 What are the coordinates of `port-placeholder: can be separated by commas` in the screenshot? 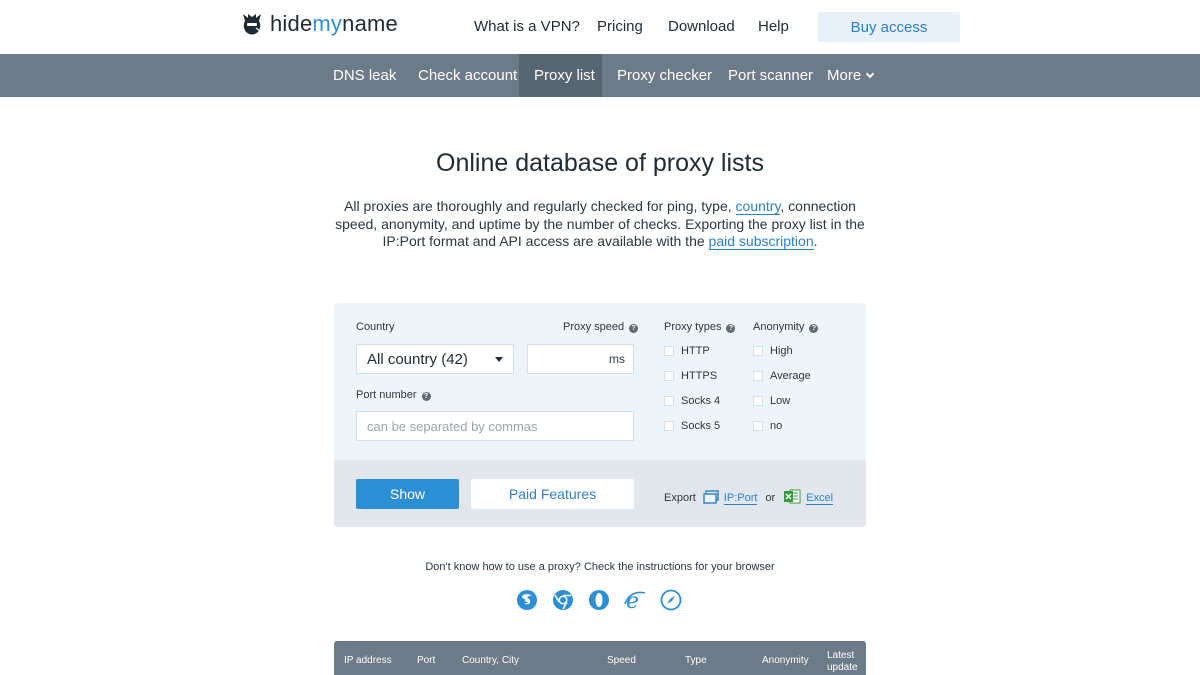 It's located at (452, 426).